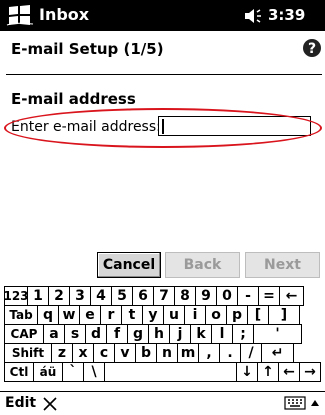 This screenshot has height=415, width=325. Describe the element at coordinates (83, 353) in the screenshot. I see `key-x: x` at that location.